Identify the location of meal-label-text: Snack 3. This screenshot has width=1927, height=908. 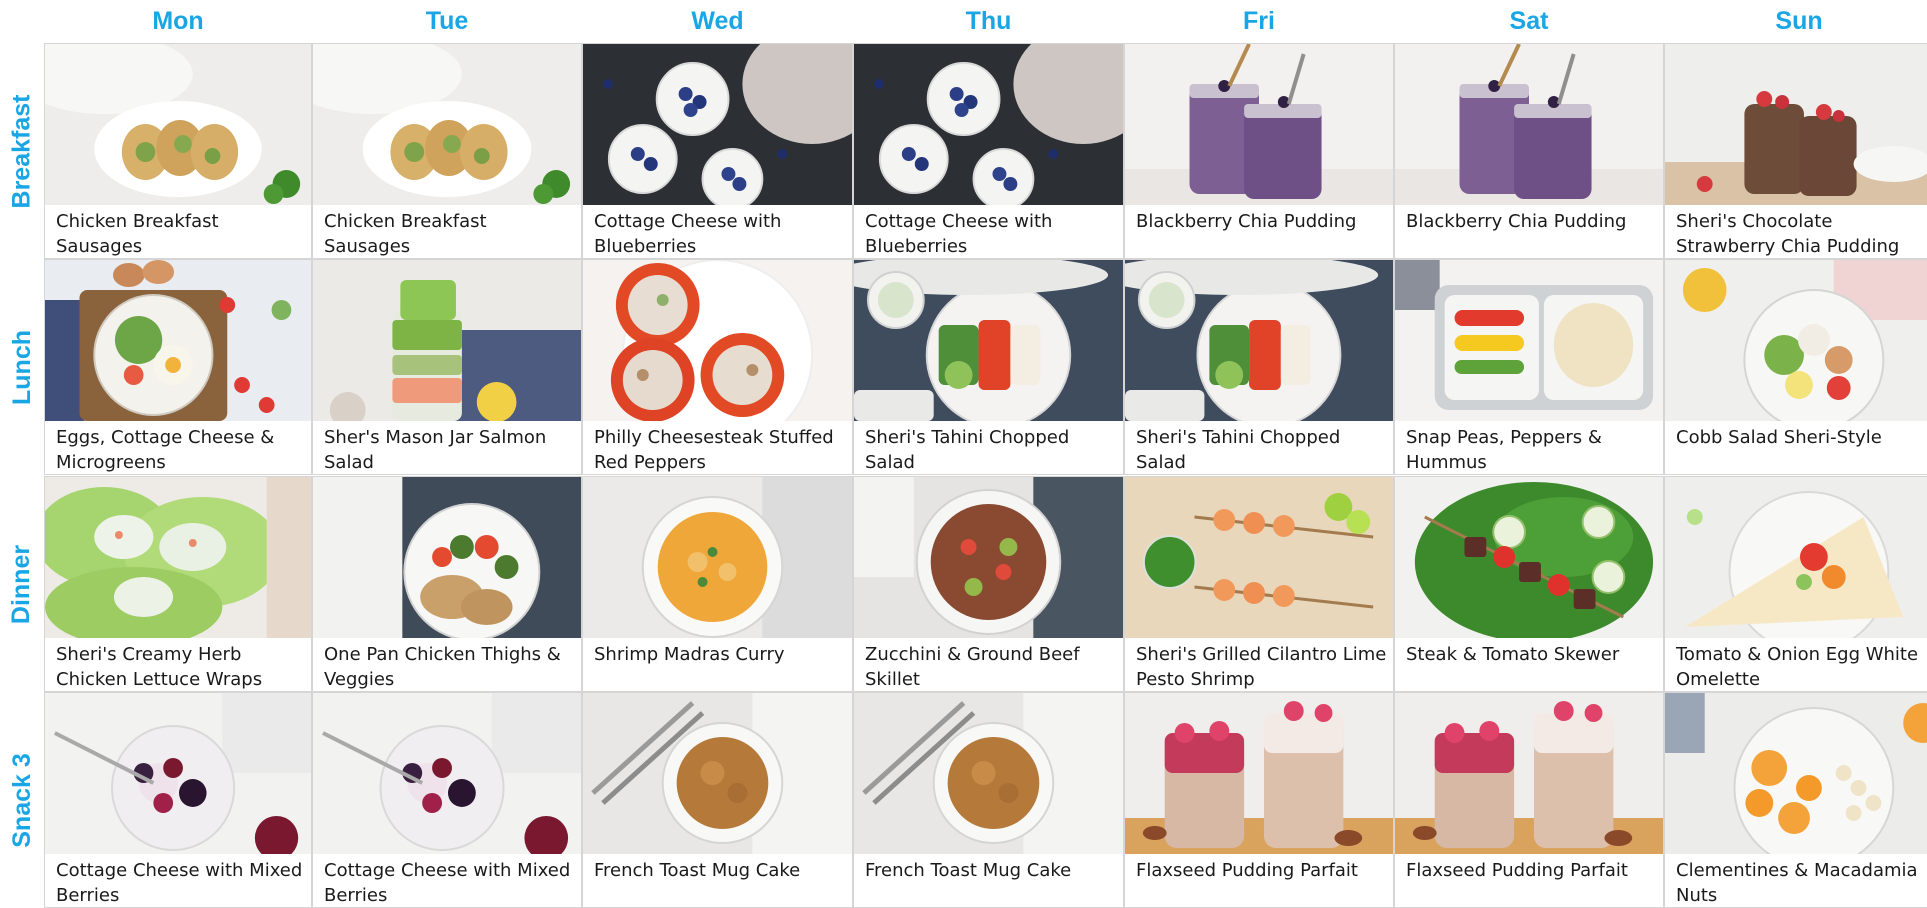
(21, 800).